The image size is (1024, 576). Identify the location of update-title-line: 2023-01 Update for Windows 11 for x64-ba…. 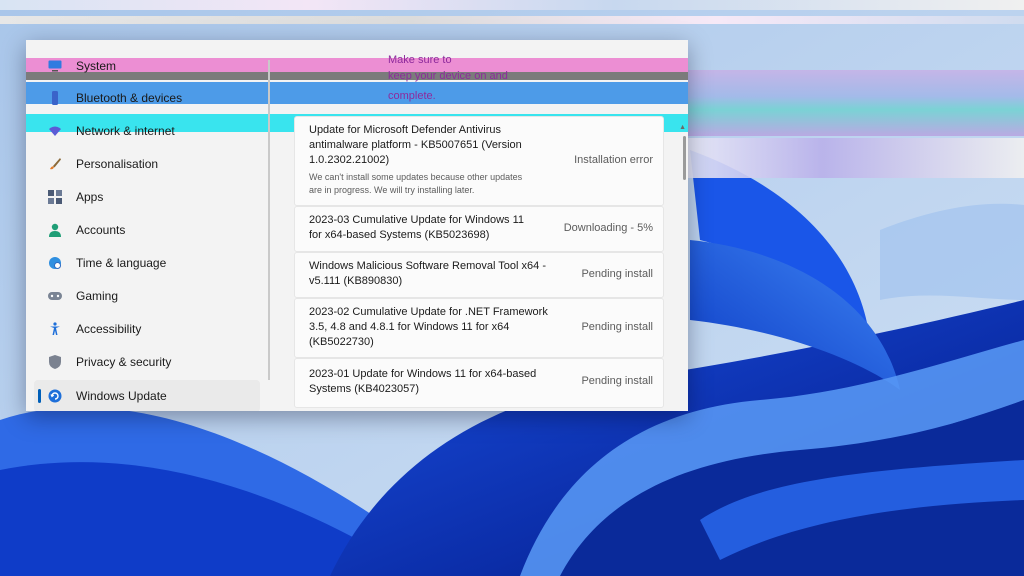
(423, 374).